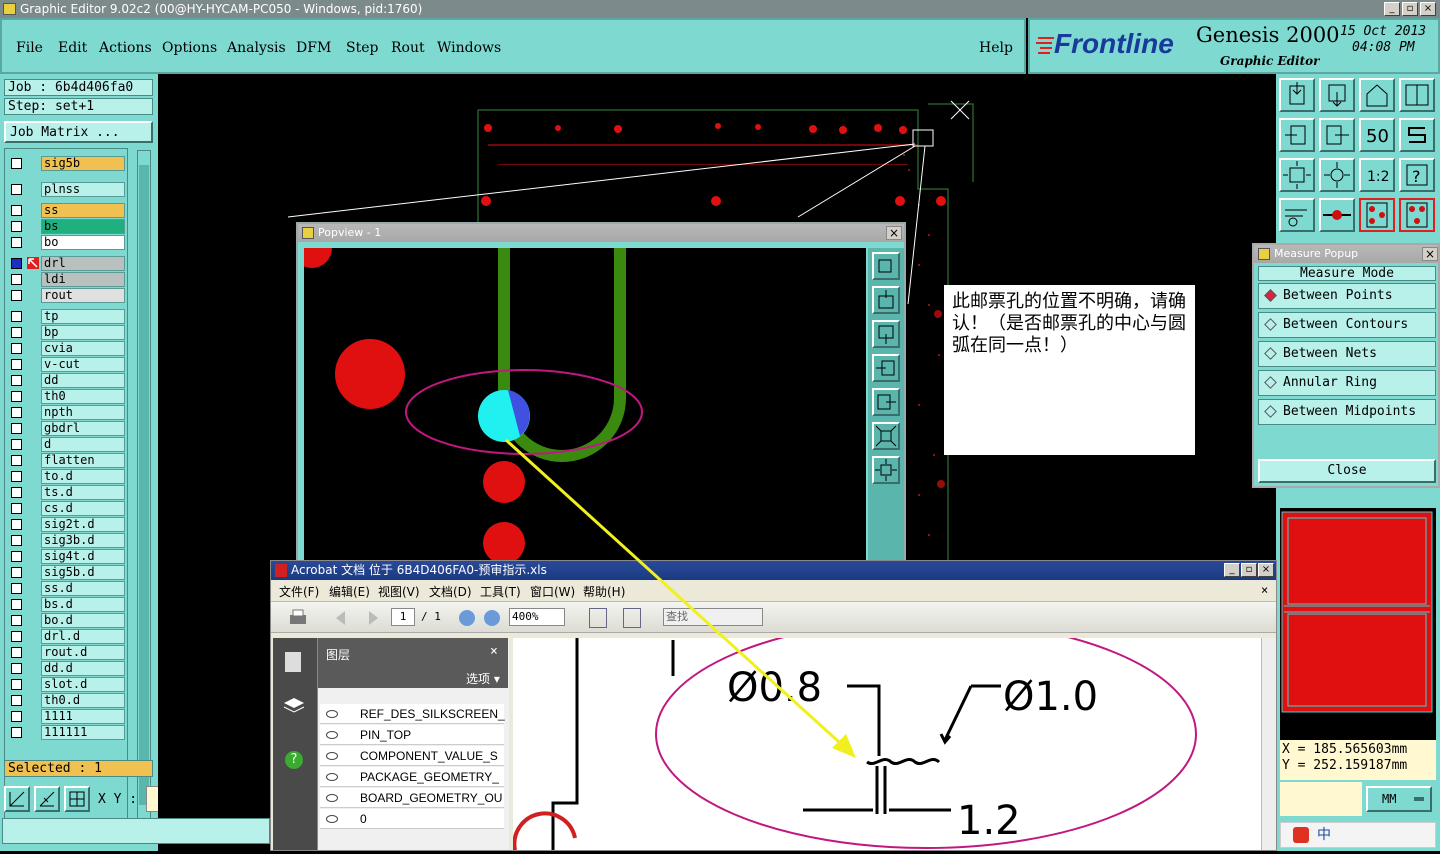  What do you see at coordinates (1358, 624) in the screenshot?
I see `overview-map` at bounding box center [1358, 624].